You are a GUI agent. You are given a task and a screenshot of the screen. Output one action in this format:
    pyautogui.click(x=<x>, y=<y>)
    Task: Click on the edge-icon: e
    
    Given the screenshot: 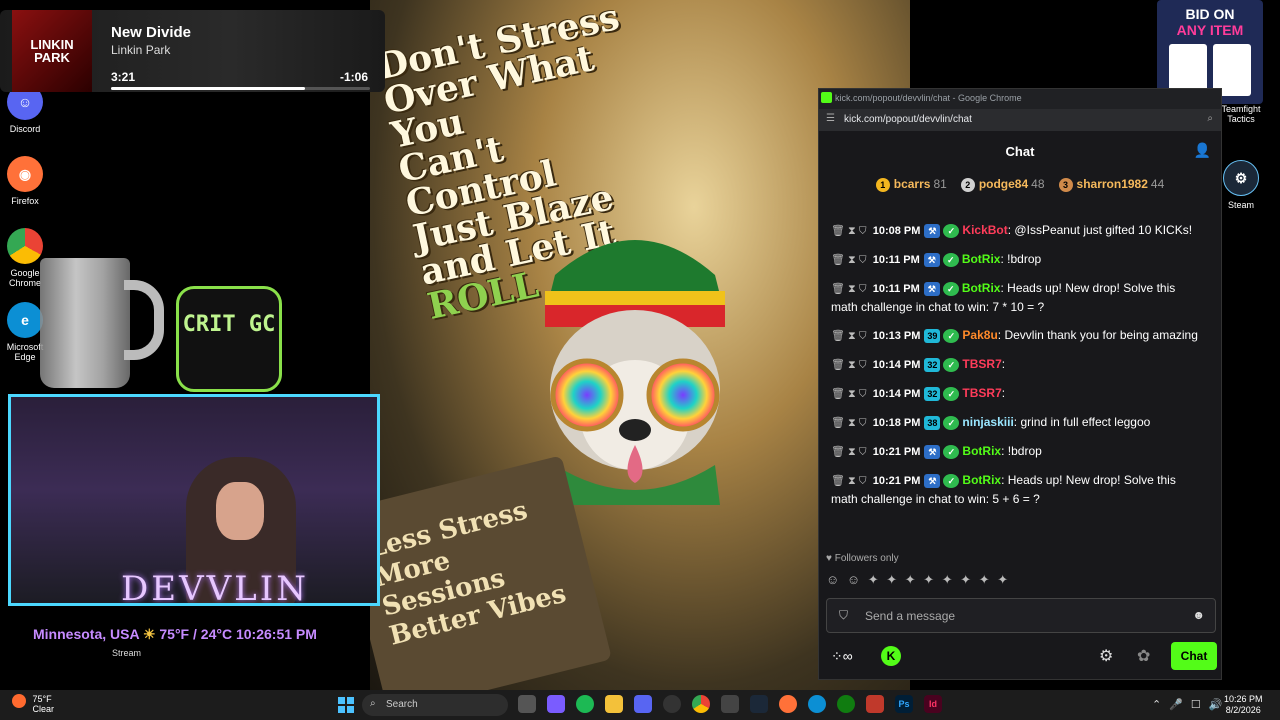 What is the action you would take?
    pyautogui.click(x=25, y=320)
    